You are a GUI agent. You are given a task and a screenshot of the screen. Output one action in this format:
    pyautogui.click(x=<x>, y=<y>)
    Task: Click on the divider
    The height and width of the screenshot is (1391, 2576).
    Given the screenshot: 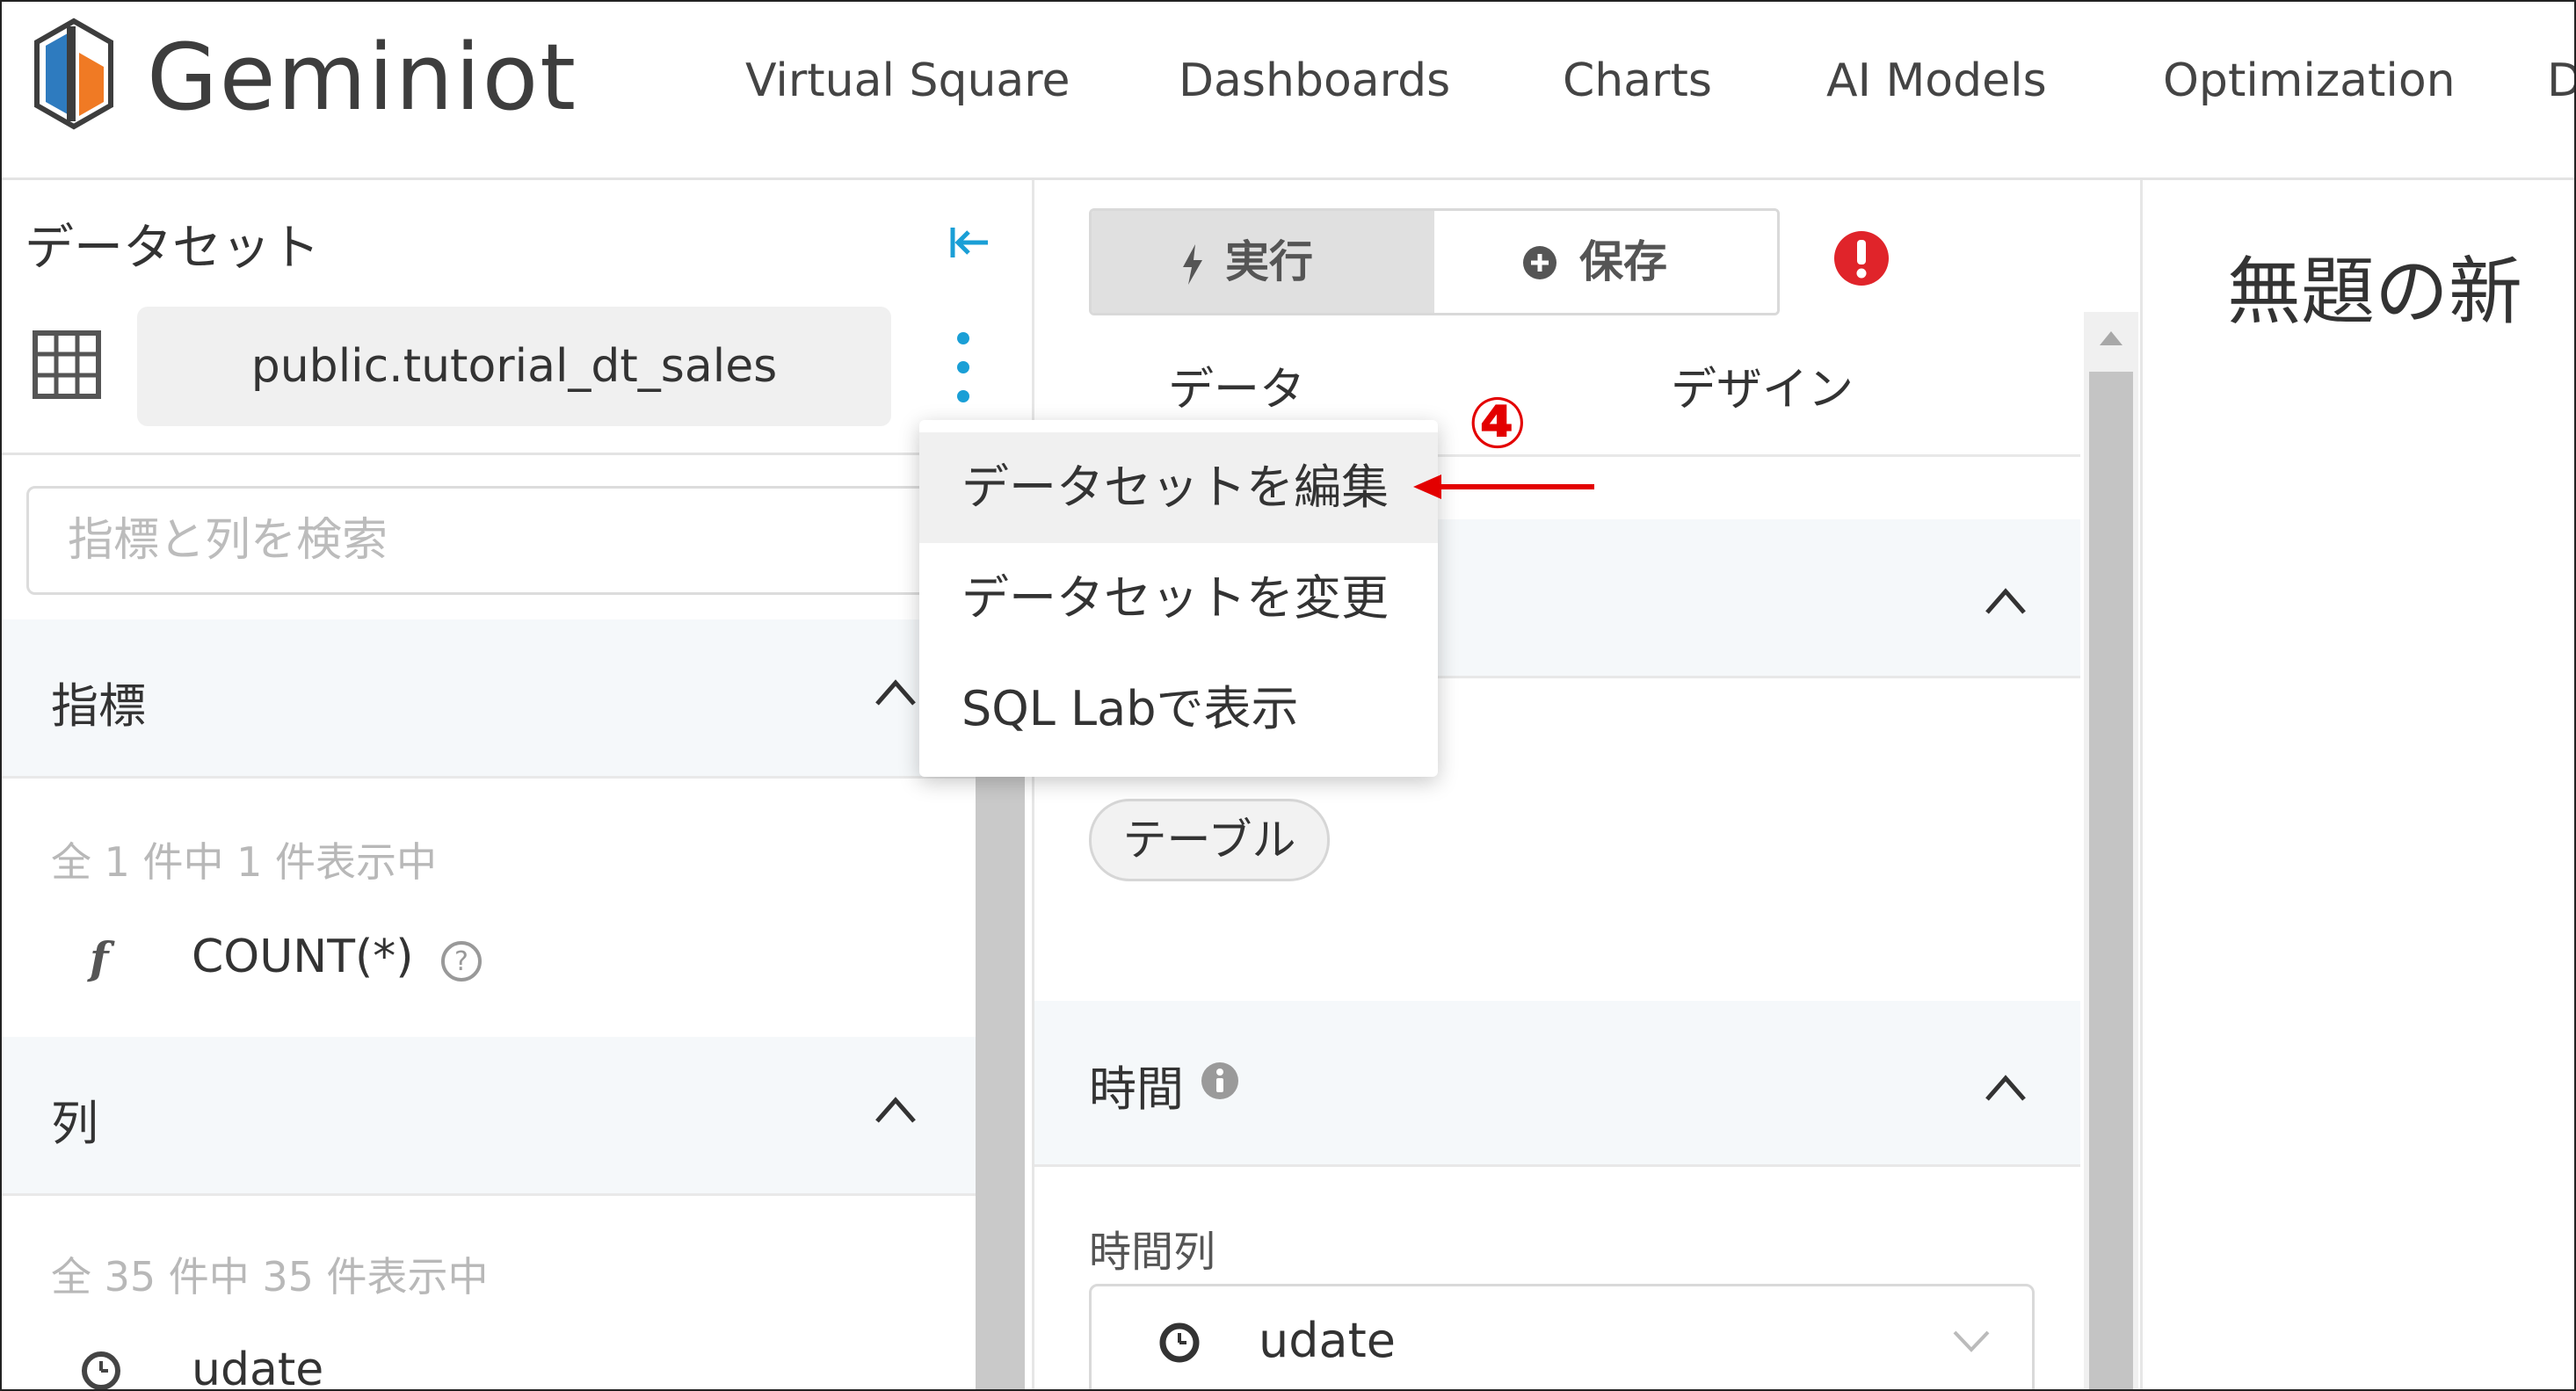 What is the action you would take?
    pyautogui.click(x=517, y=454)
    